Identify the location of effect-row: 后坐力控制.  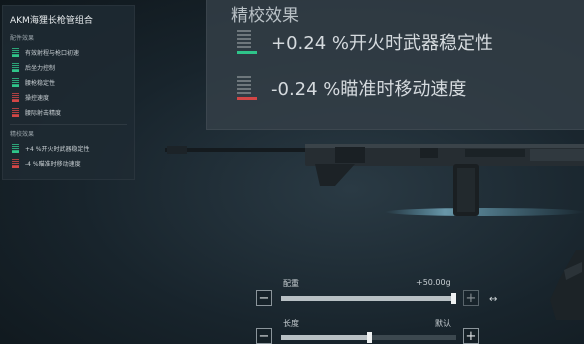
(68, 67).